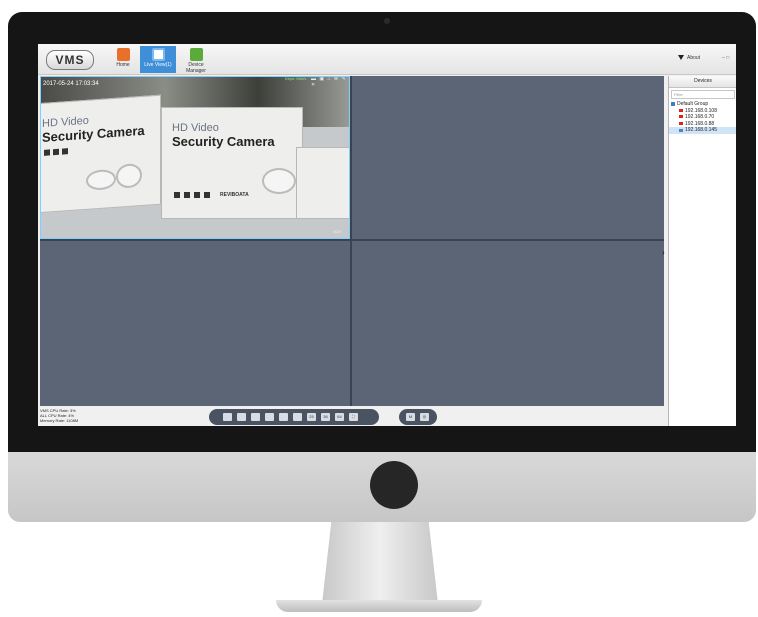 This screenshot has height=617, width=758. What do you see at coordinates (101, 154) in the screenshot?
I see `camera-box-left: HD Video Security Camera` at bounding box center [101, 154].